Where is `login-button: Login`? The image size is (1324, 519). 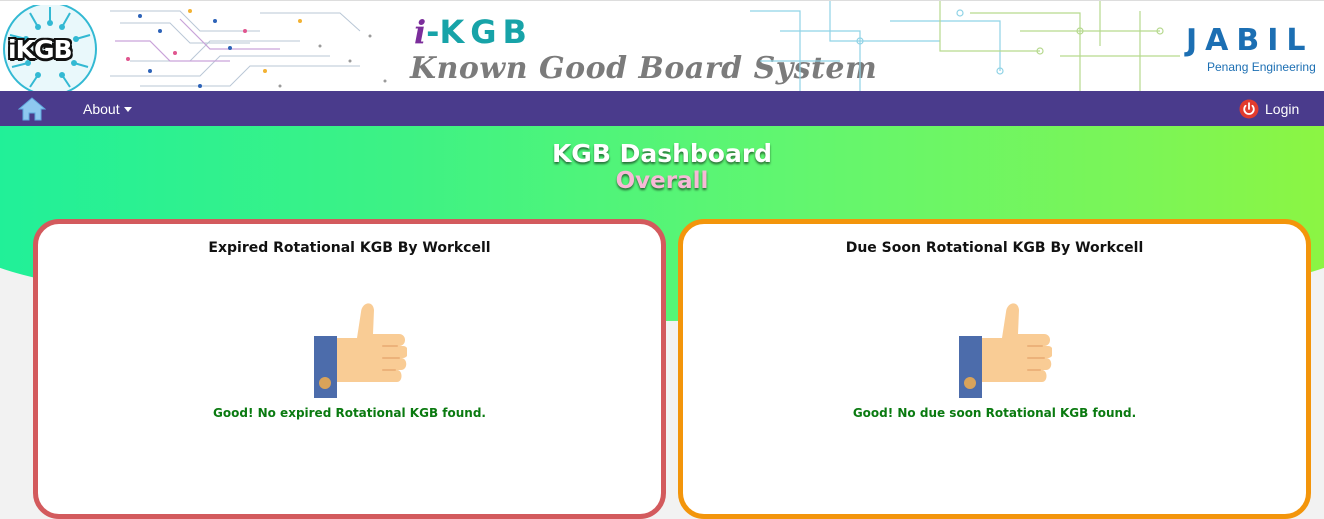
login-button: Login is located at coordinates (1269, 109).